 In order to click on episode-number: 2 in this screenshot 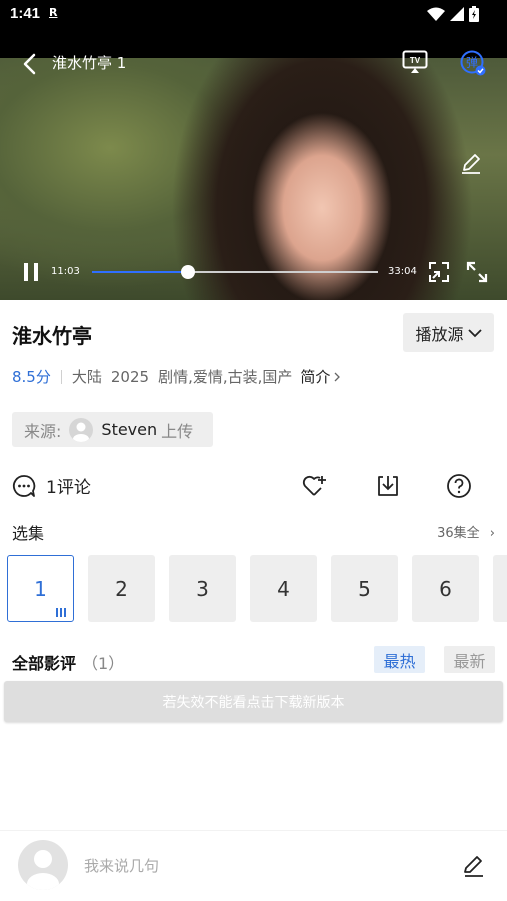, I will do `click(121, 588)`.